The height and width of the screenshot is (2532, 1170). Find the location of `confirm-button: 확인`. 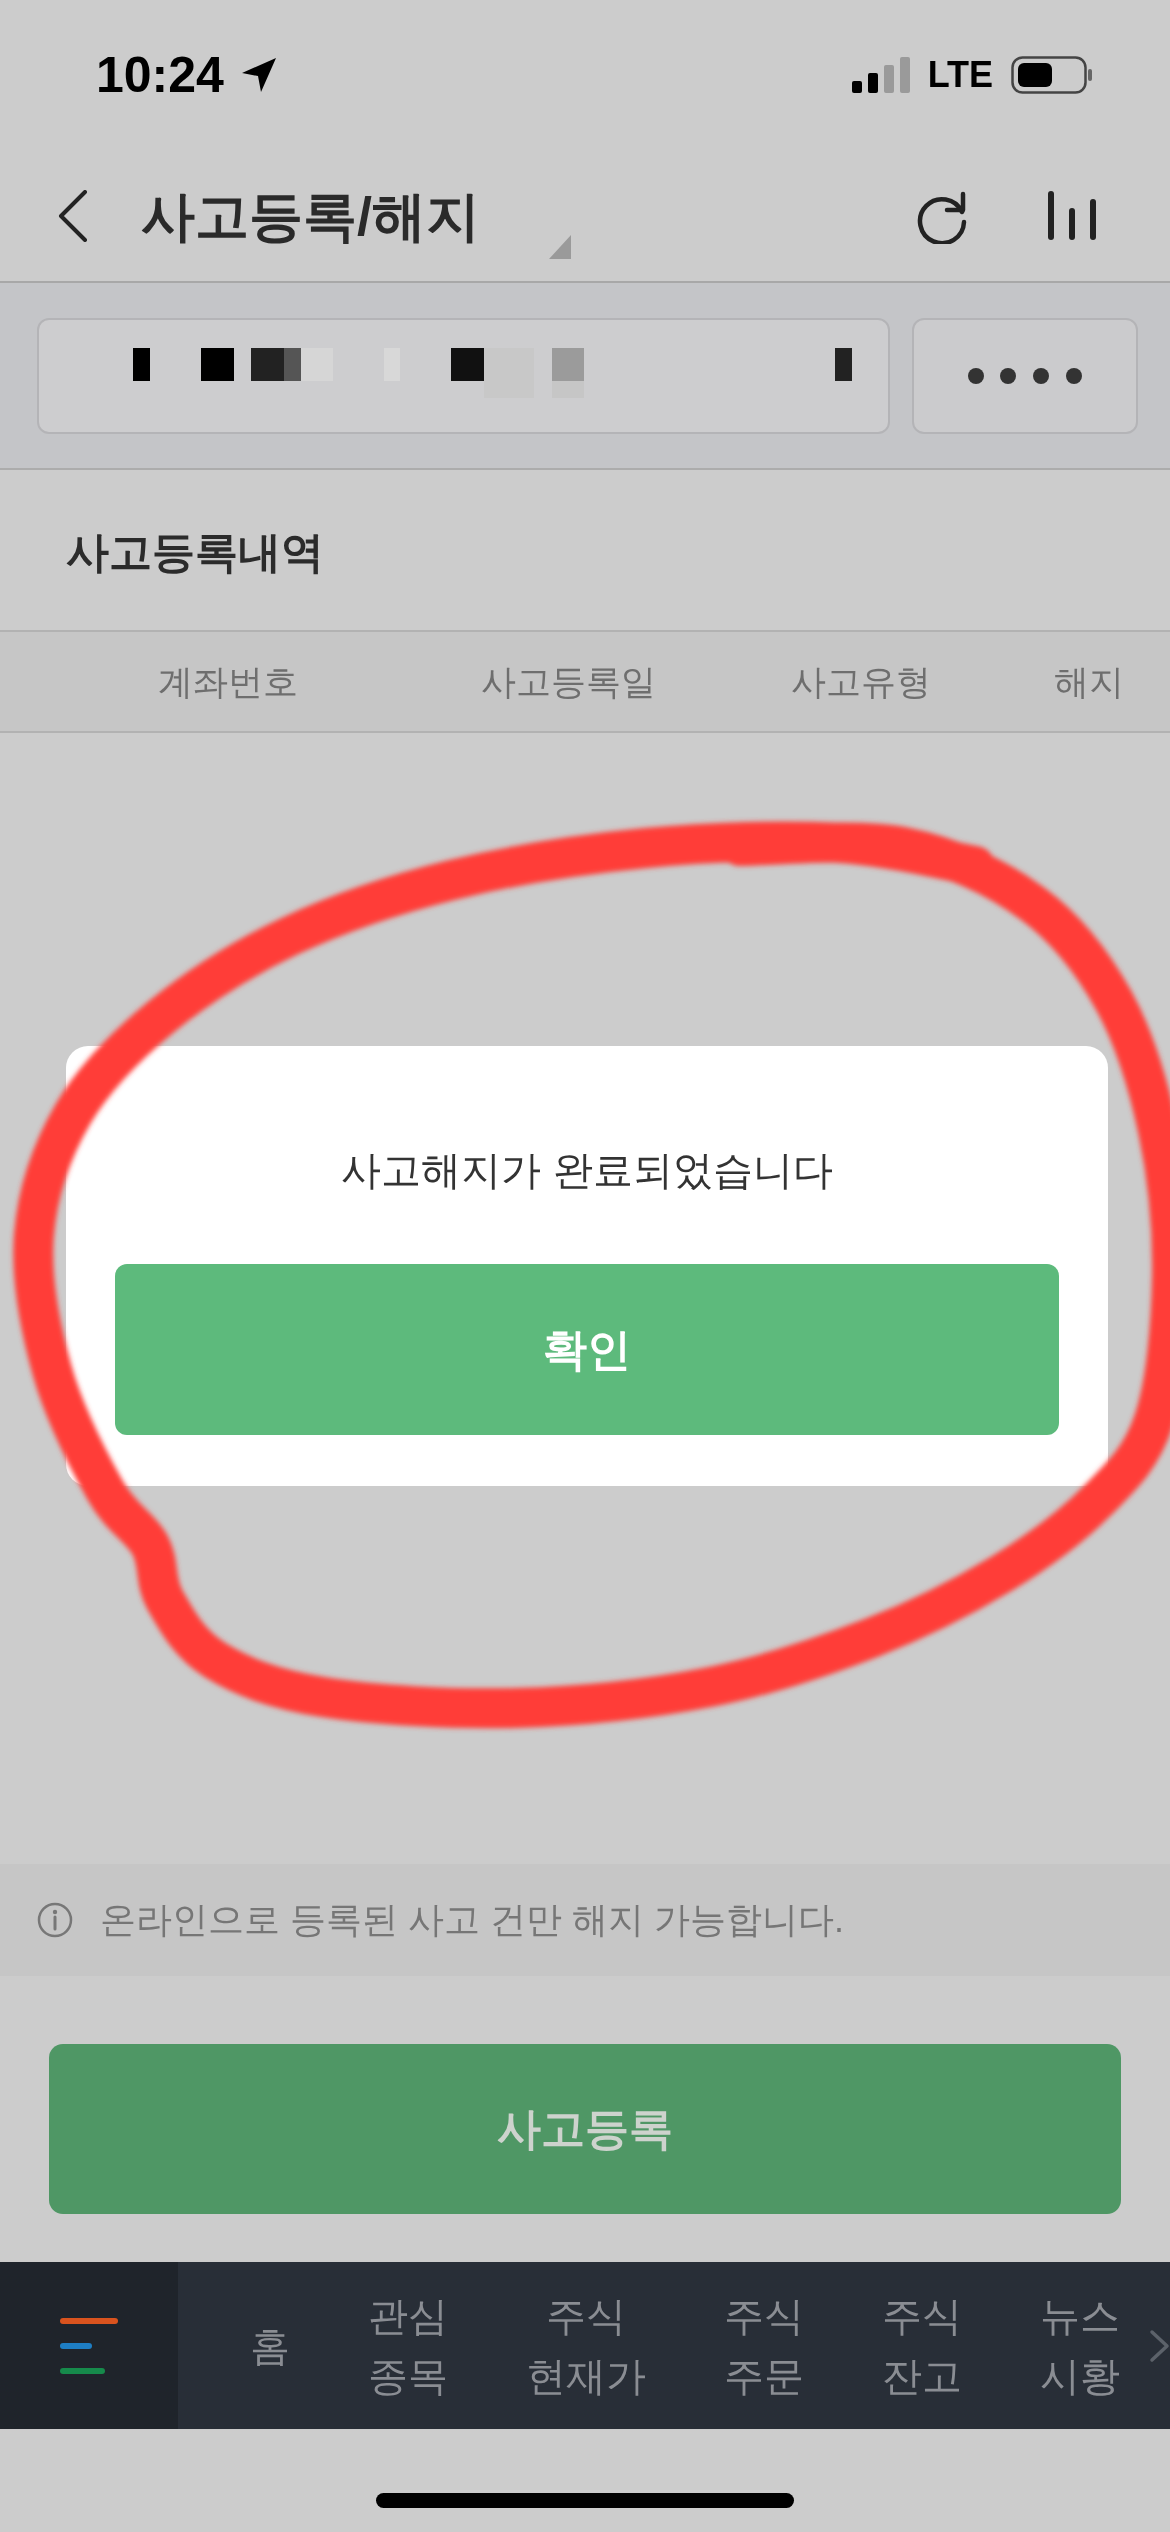

confirm-button: 확인 is located at coordinates (587, 1349).